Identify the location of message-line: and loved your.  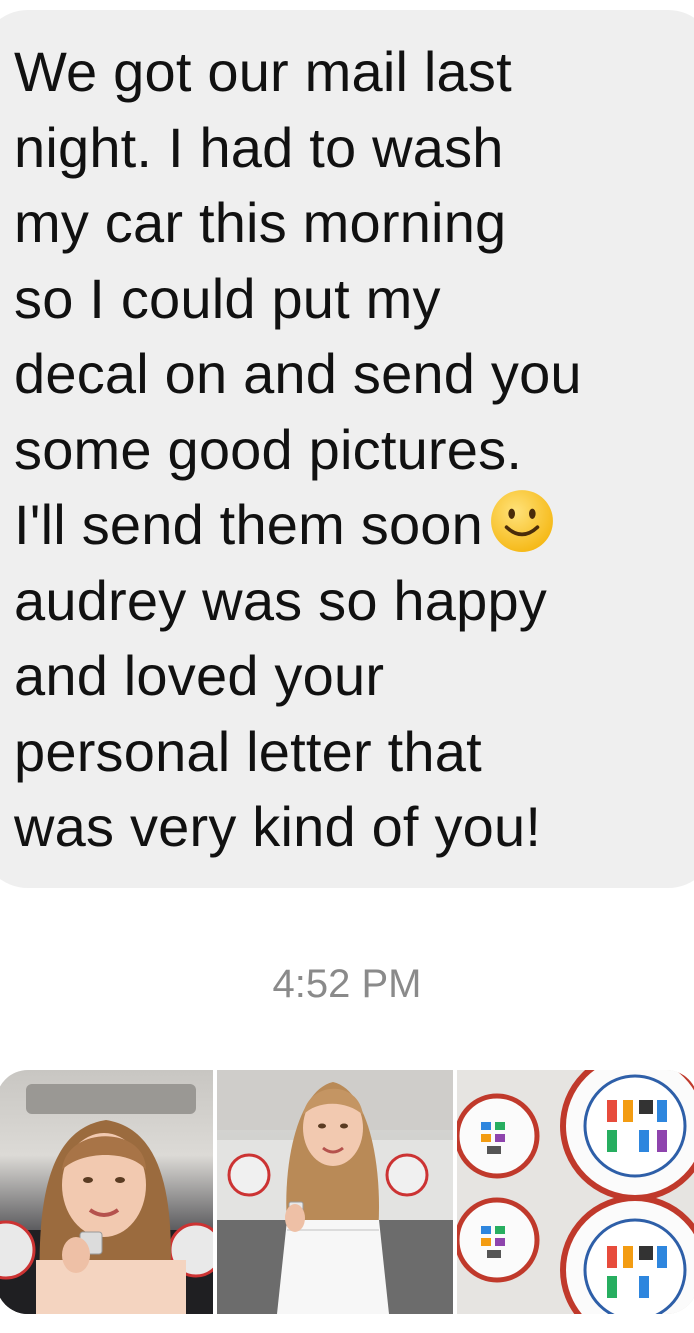
(199, 675).